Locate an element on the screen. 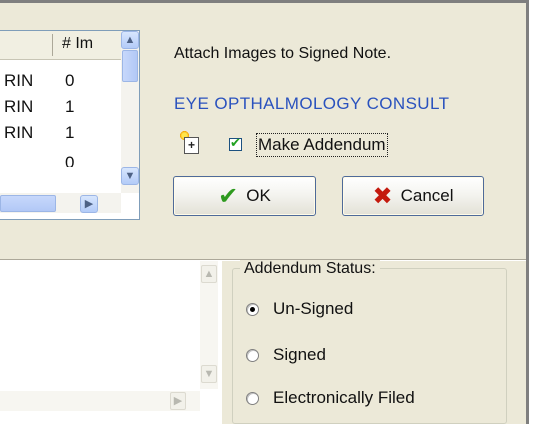 Image resolution: width=533 pixels, height=427 pixels. make-addendum-label-box: Make Addendum is located at coordinates (322, 145).